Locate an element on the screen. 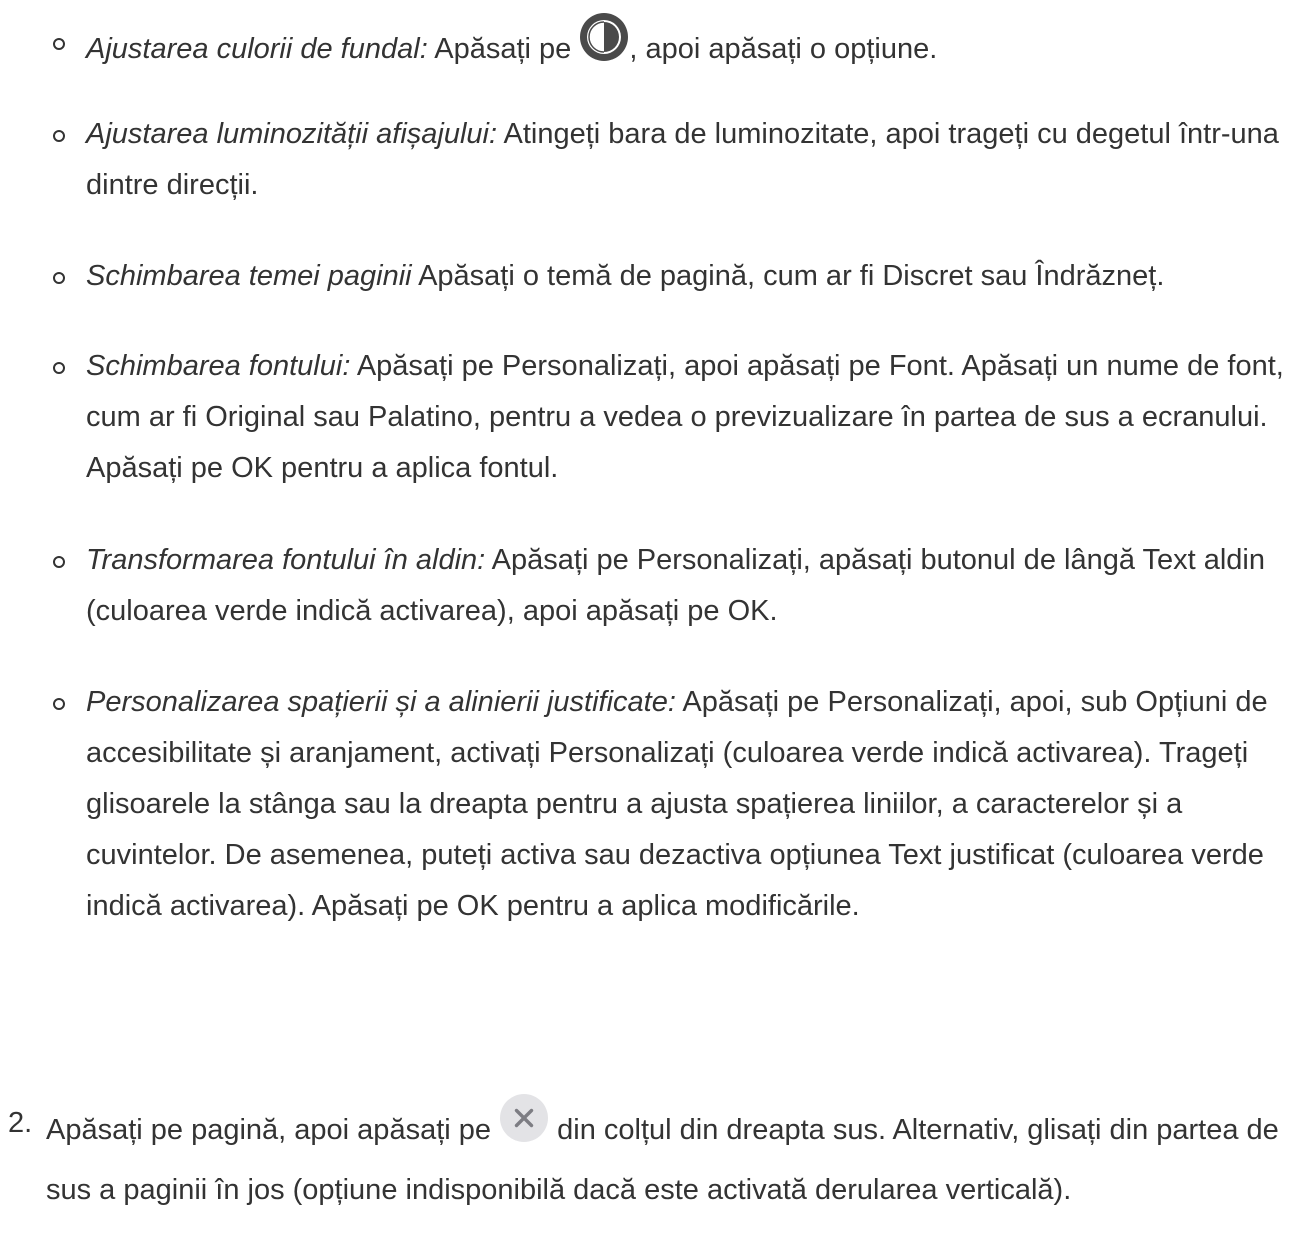 The image size is (1297, 1239). item-text-after-icon: , apoi apăsați o opțiune. is located at coordinates (783, 49).